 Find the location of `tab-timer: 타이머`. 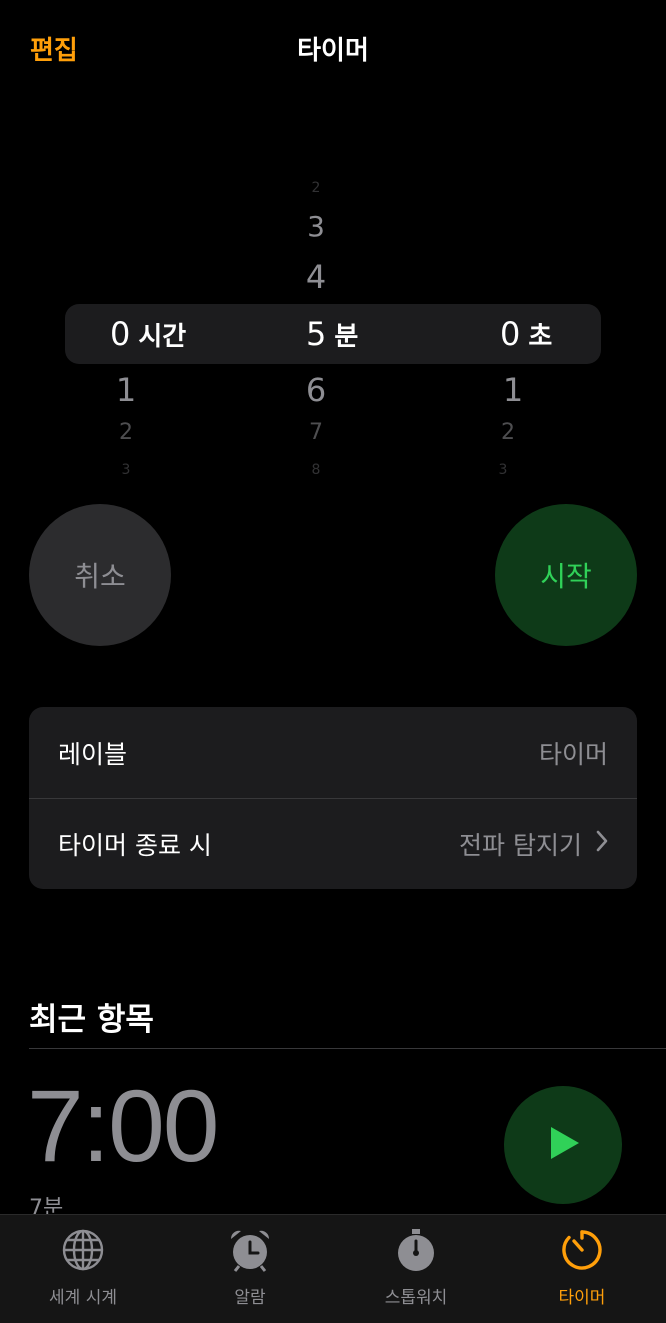

tab-timer: 타이머 is located at coordinates (582, 1267).